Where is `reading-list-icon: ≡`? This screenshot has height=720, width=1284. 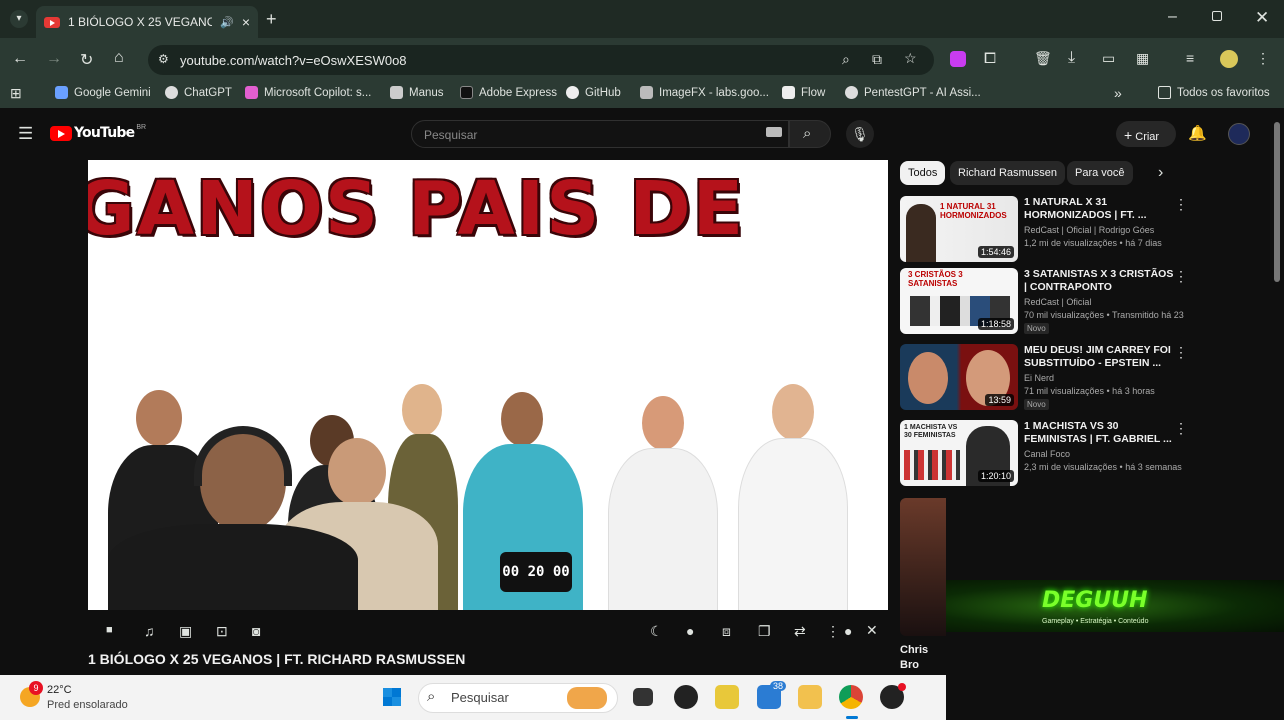
reading-list-icon: ≡ is located at coordinates (1190, 58).